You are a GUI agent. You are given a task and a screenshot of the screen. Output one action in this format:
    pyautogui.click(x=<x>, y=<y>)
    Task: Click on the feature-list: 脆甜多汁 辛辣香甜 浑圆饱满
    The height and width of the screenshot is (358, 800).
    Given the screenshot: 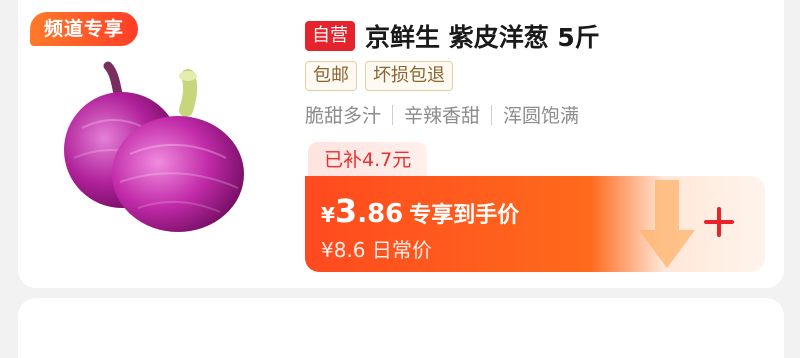 What is the action you would take?
    pyautogui.click(x=442, y=114)
    